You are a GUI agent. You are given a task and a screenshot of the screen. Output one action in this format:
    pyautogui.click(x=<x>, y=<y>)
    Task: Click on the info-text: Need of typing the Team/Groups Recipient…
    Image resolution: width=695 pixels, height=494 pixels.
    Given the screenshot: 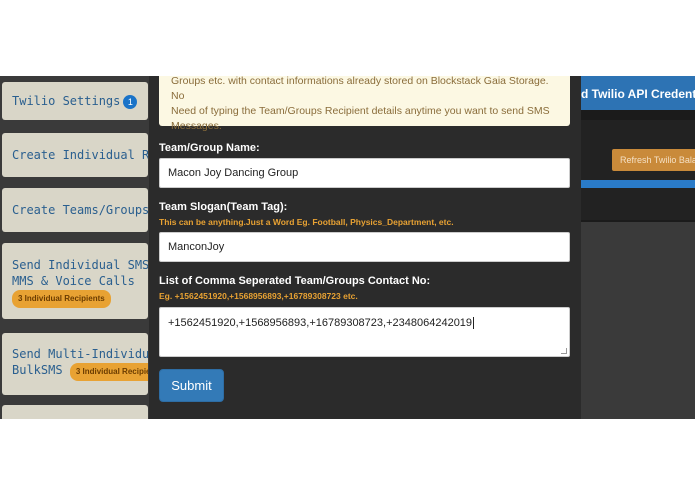 What is the action you would take?
    pyautogui.click(x=360, y=111)
    